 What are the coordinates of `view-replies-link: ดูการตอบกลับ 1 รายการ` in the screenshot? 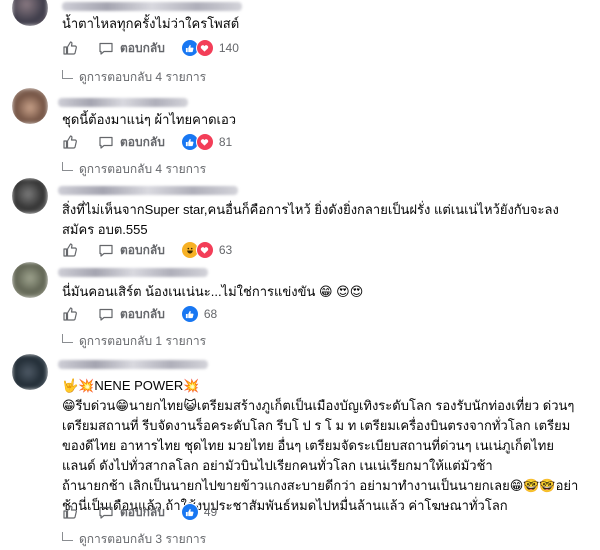 It's located at (134, 341).